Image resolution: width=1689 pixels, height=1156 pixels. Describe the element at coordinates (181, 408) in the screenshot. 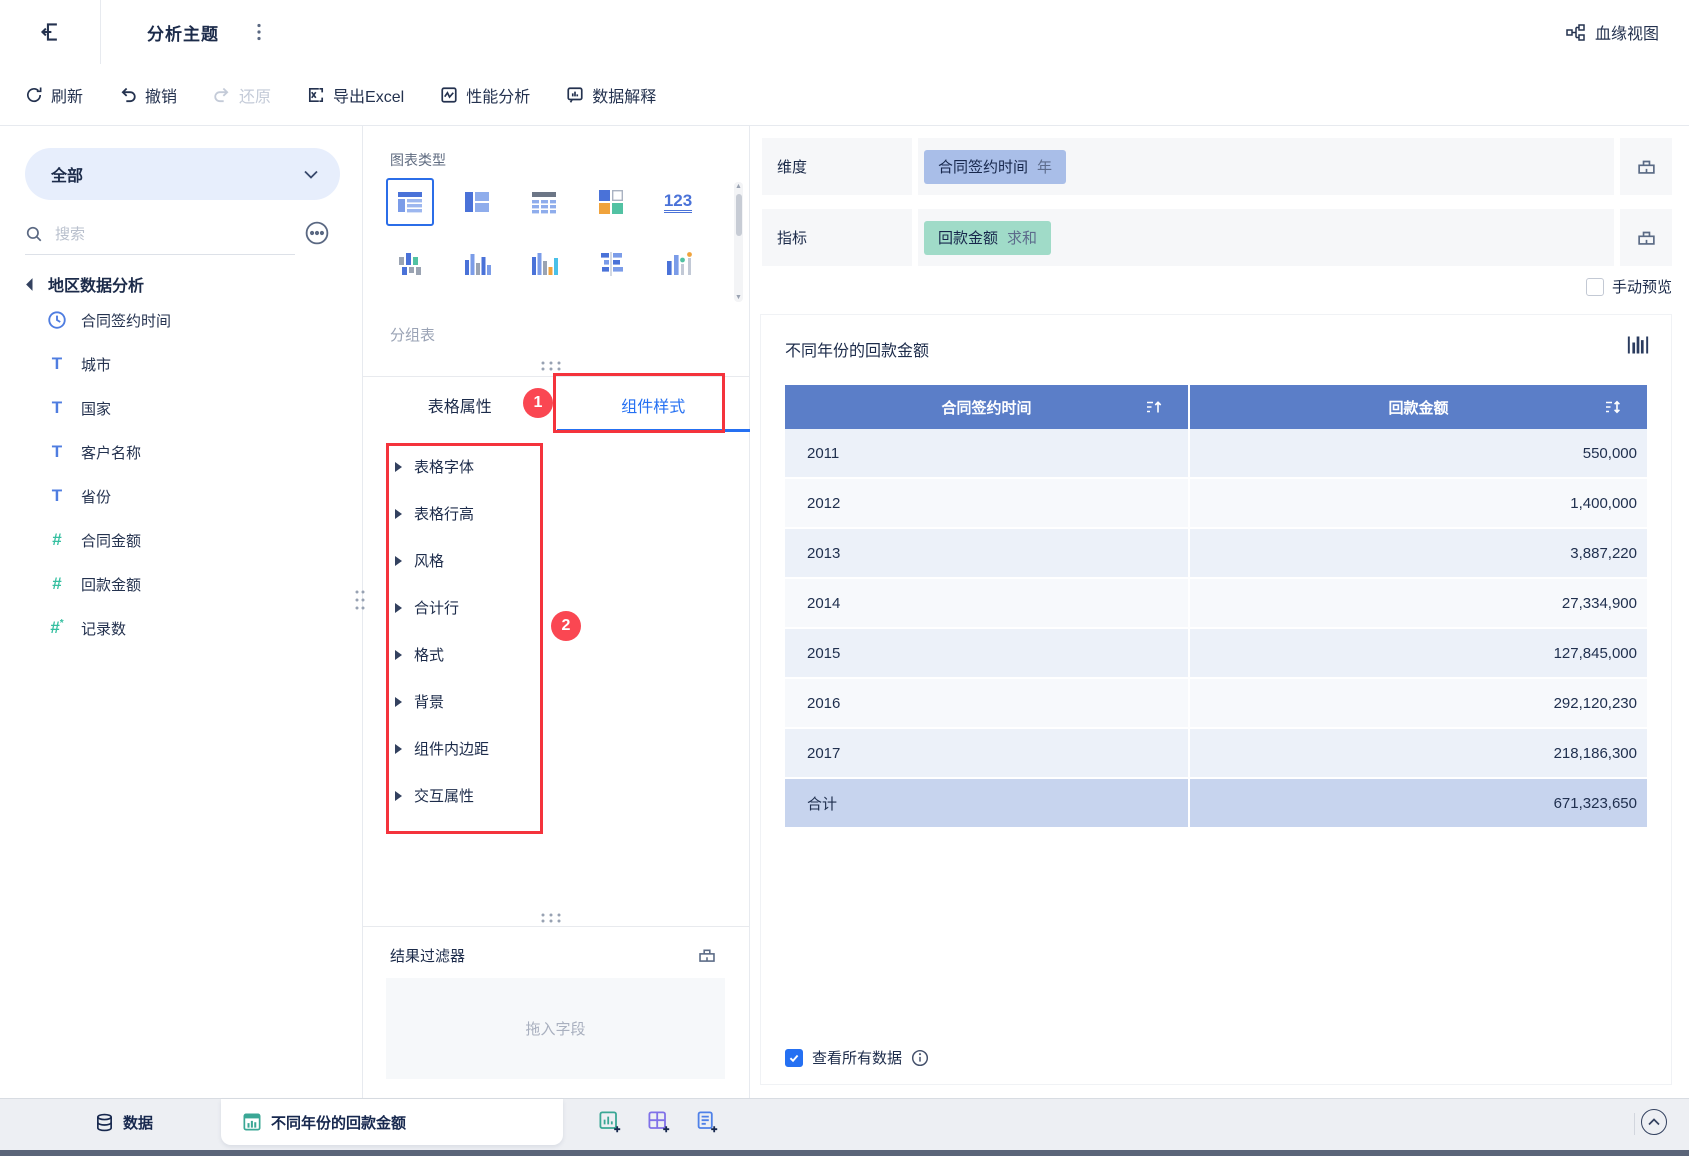

I see `field-item-text: T 国家` at that location.